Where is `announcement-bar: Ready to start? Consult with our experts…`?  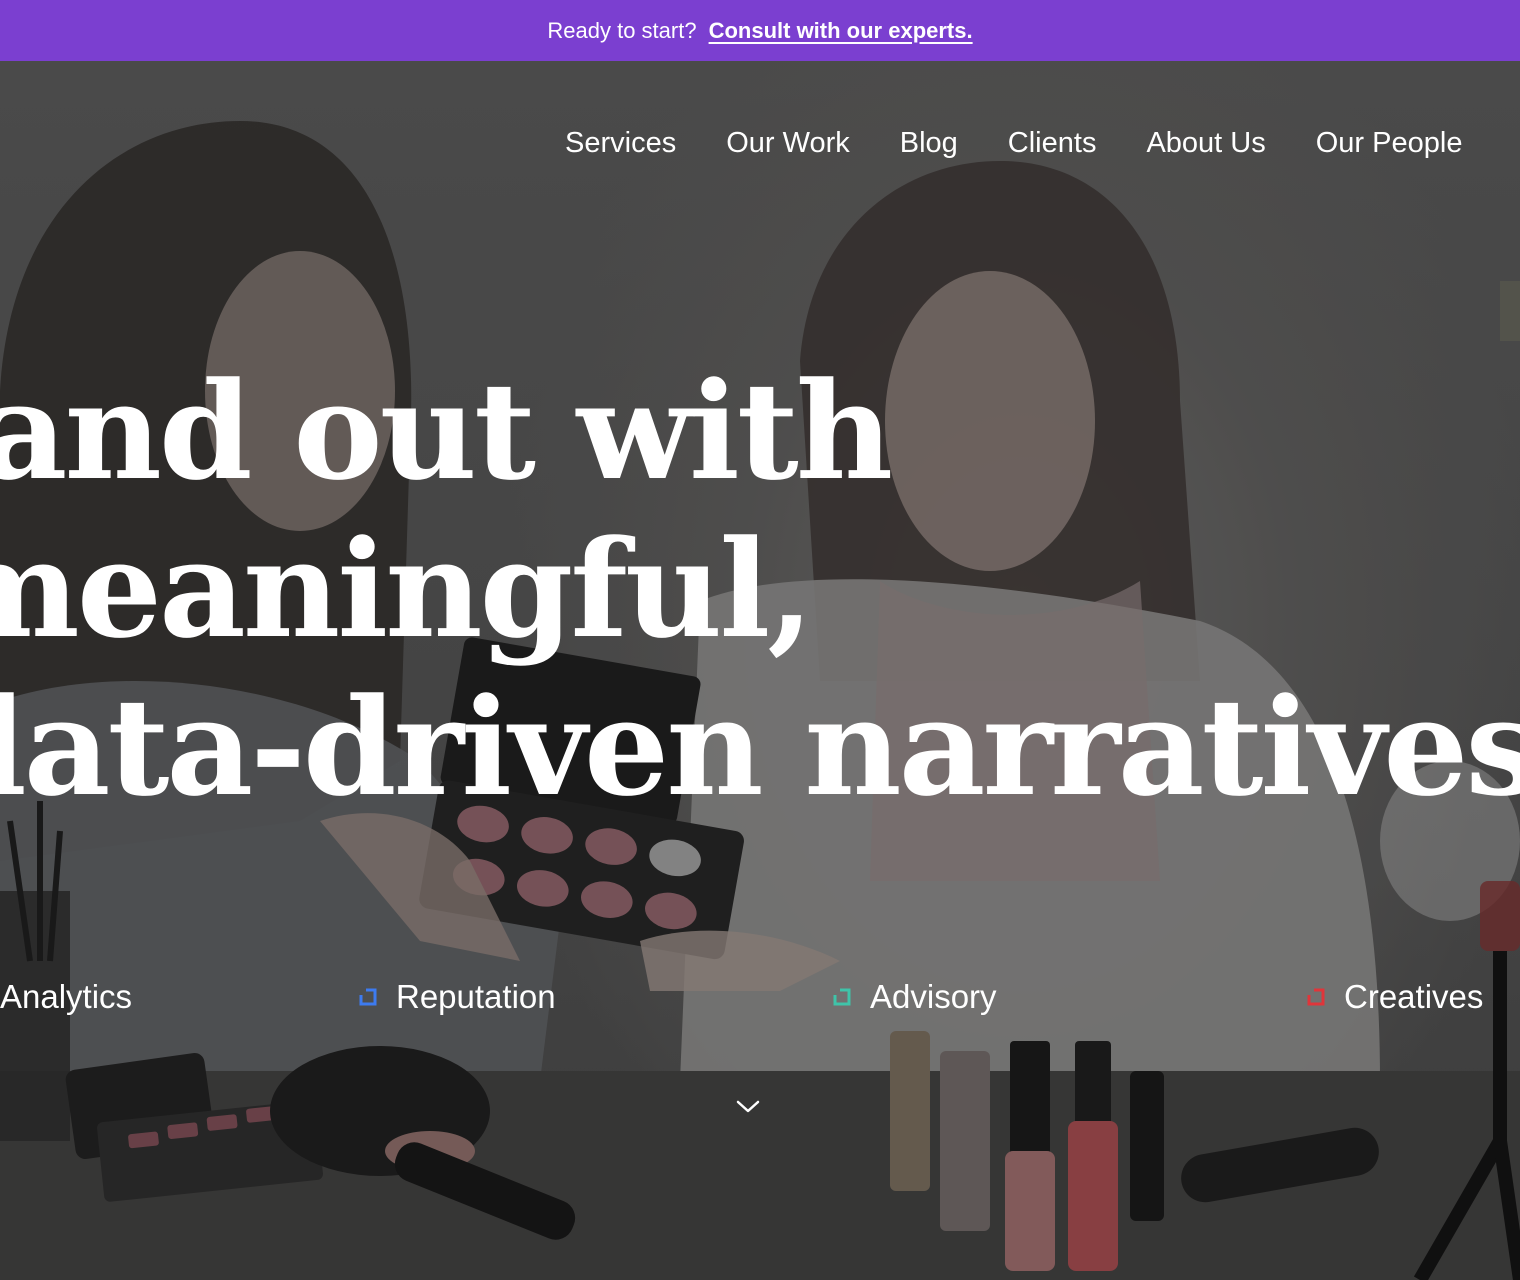
announcement-bar: Ready to start? Consult with our experts… is located at coordinates (760, 30).